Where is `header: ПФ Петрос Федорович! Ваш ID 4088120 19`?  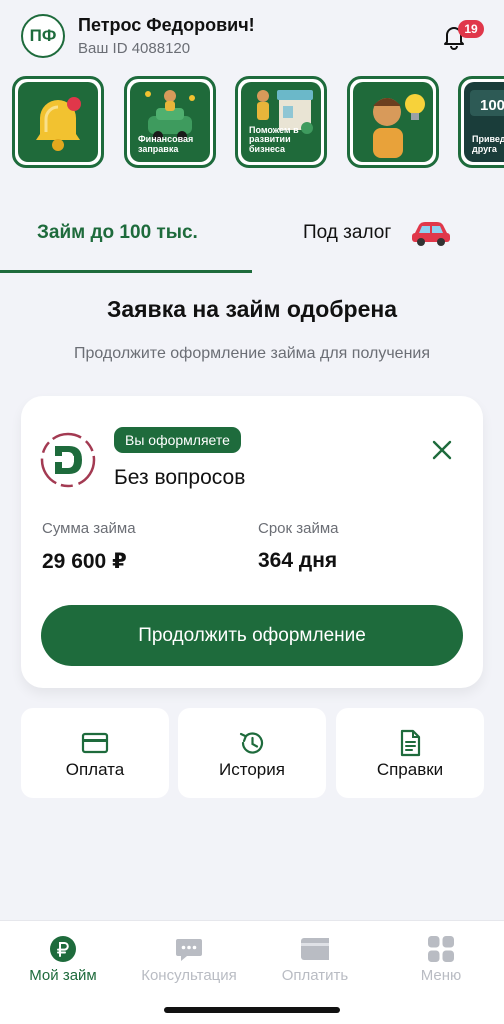
header: ПФ Петрос Федорович! Ваш ID 4088120 19 is located at coordinates (252, 36).